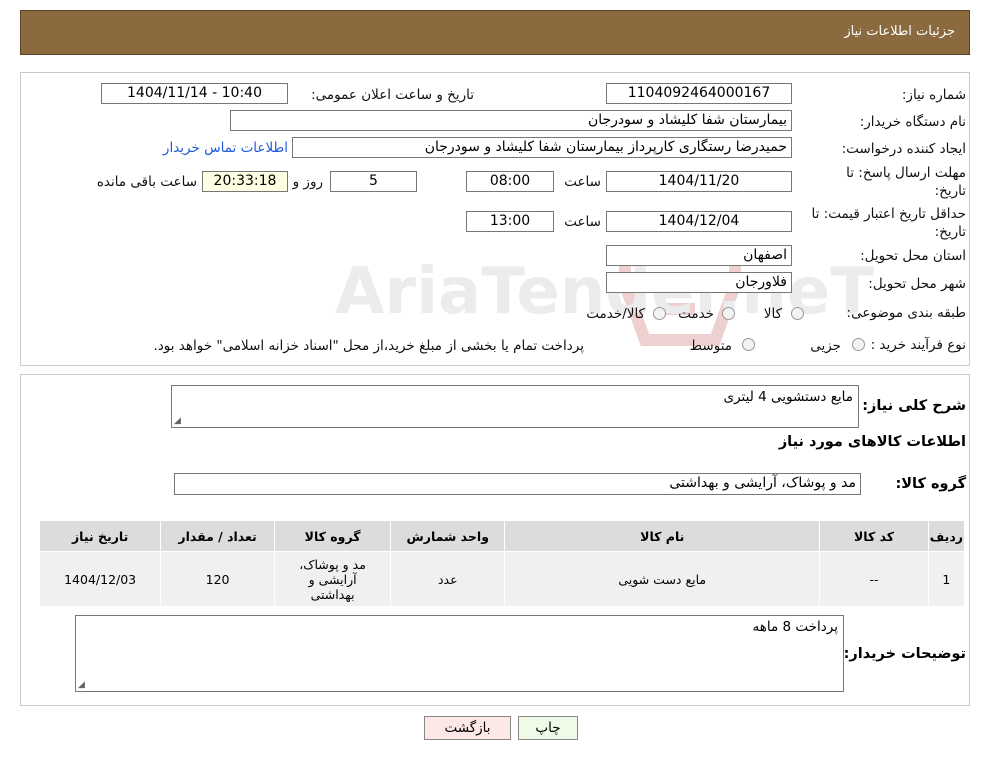 The width and height of the screenshot is (985, 760). Describe the element at coordinates (913, 256) in the screenshot. I see `province-label: استان محل تحویل:` at that location.